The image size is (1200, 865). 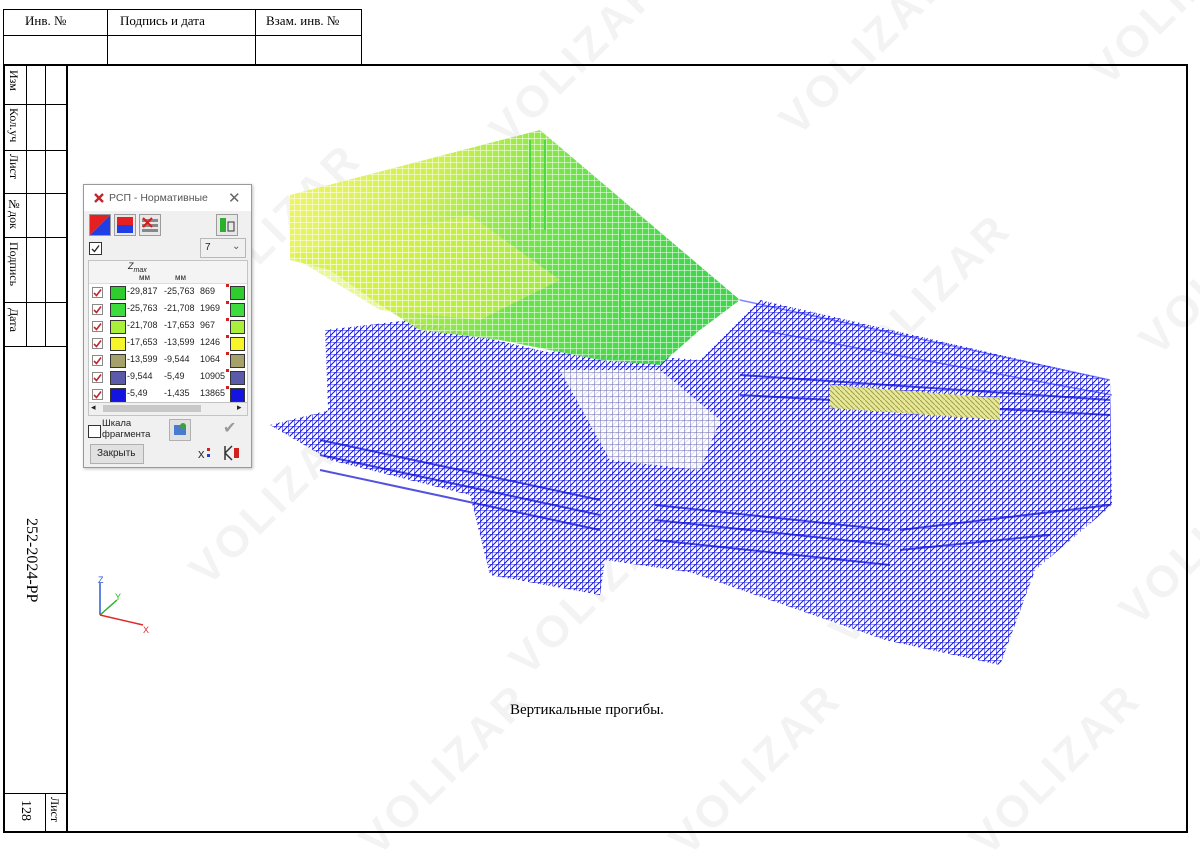 What do you see at coordinates (179, 308) in the screenshot?
I see `row-to-value: -21,708` at bounding box center [179, 308].